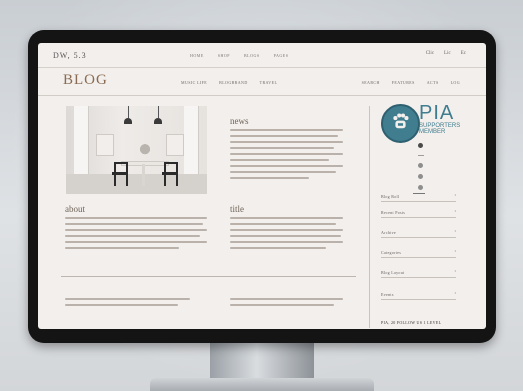 The height and width of the screenshot is (391, 523). I want to click on top-nav-home: HOME, so click(197, 55).